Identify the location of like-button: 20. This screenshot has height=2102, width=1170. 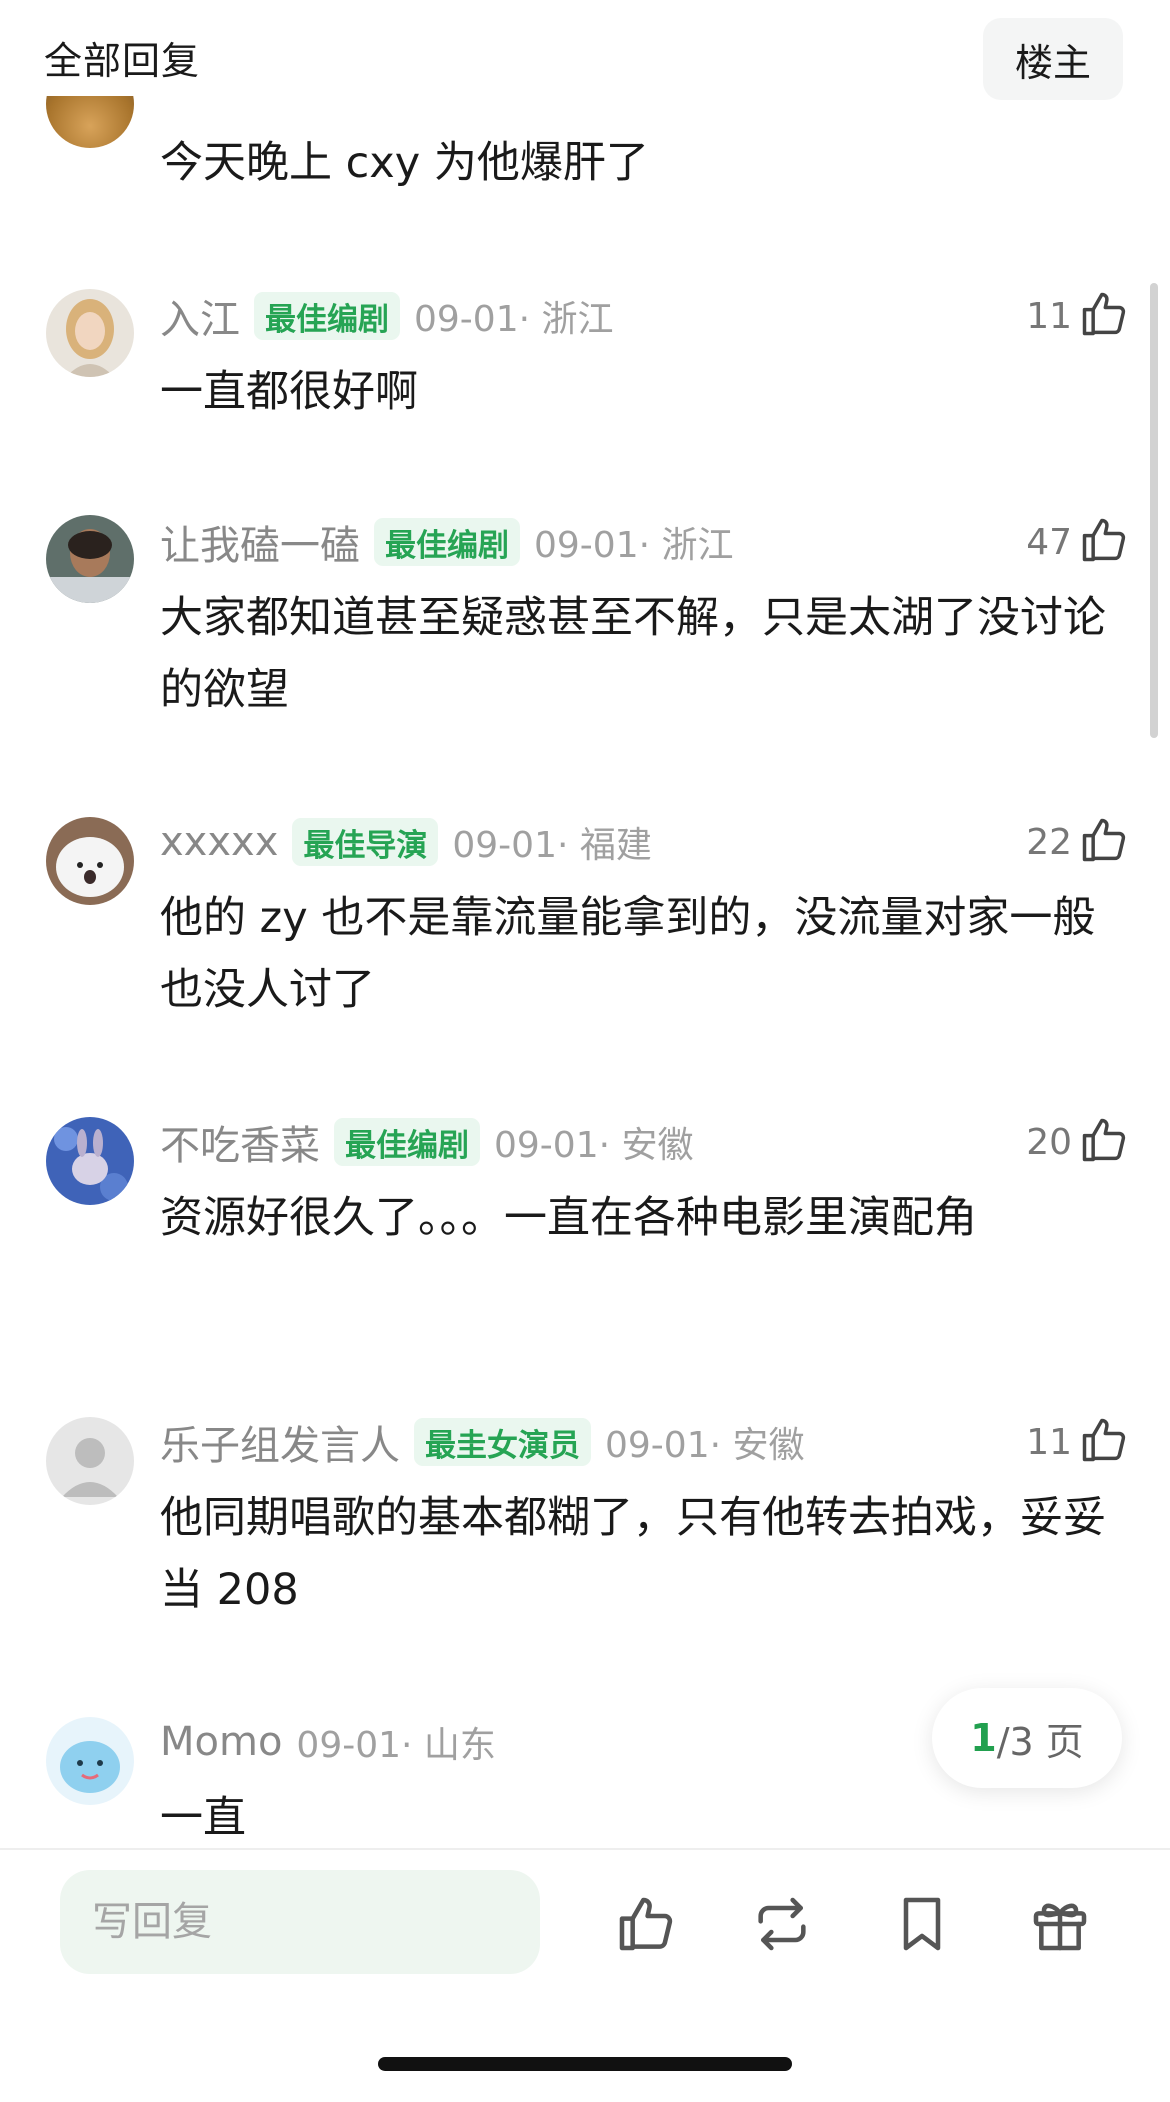
(1078, 1142).